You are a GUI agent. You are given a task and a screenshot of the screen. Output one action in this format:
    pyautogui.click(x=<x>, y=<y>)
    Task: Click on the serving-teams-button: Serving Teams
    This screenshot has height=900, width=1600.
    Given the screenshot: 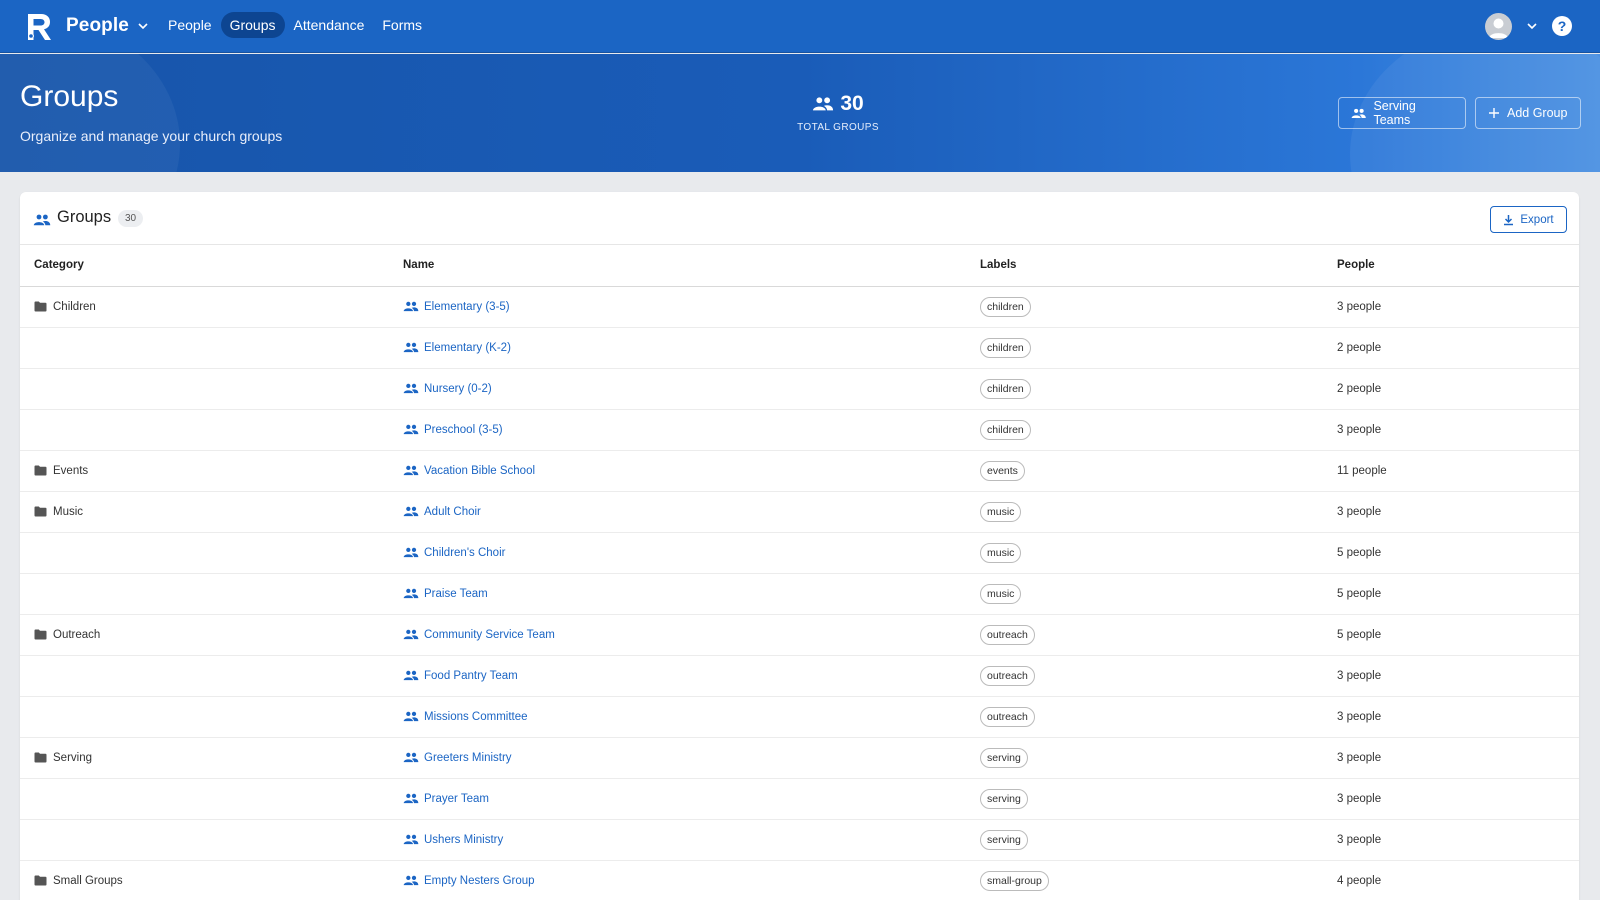 What is the action you would take?
    pyautogui.click(x=1402, y=113)
    